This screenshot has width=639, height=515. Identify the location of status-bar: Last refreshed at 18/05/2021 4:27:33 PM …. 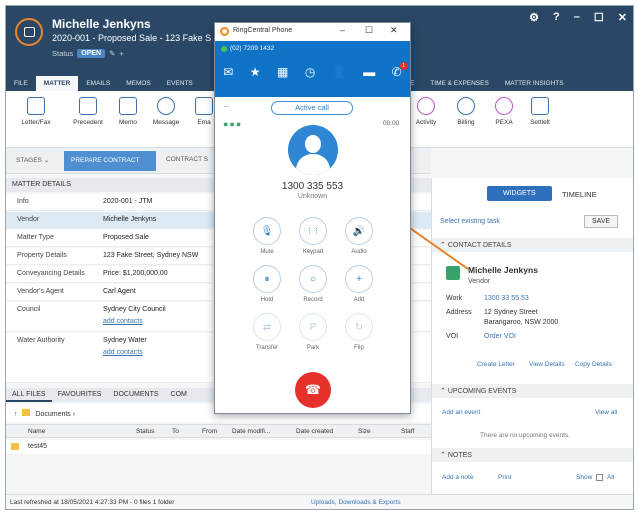
(319, 501).